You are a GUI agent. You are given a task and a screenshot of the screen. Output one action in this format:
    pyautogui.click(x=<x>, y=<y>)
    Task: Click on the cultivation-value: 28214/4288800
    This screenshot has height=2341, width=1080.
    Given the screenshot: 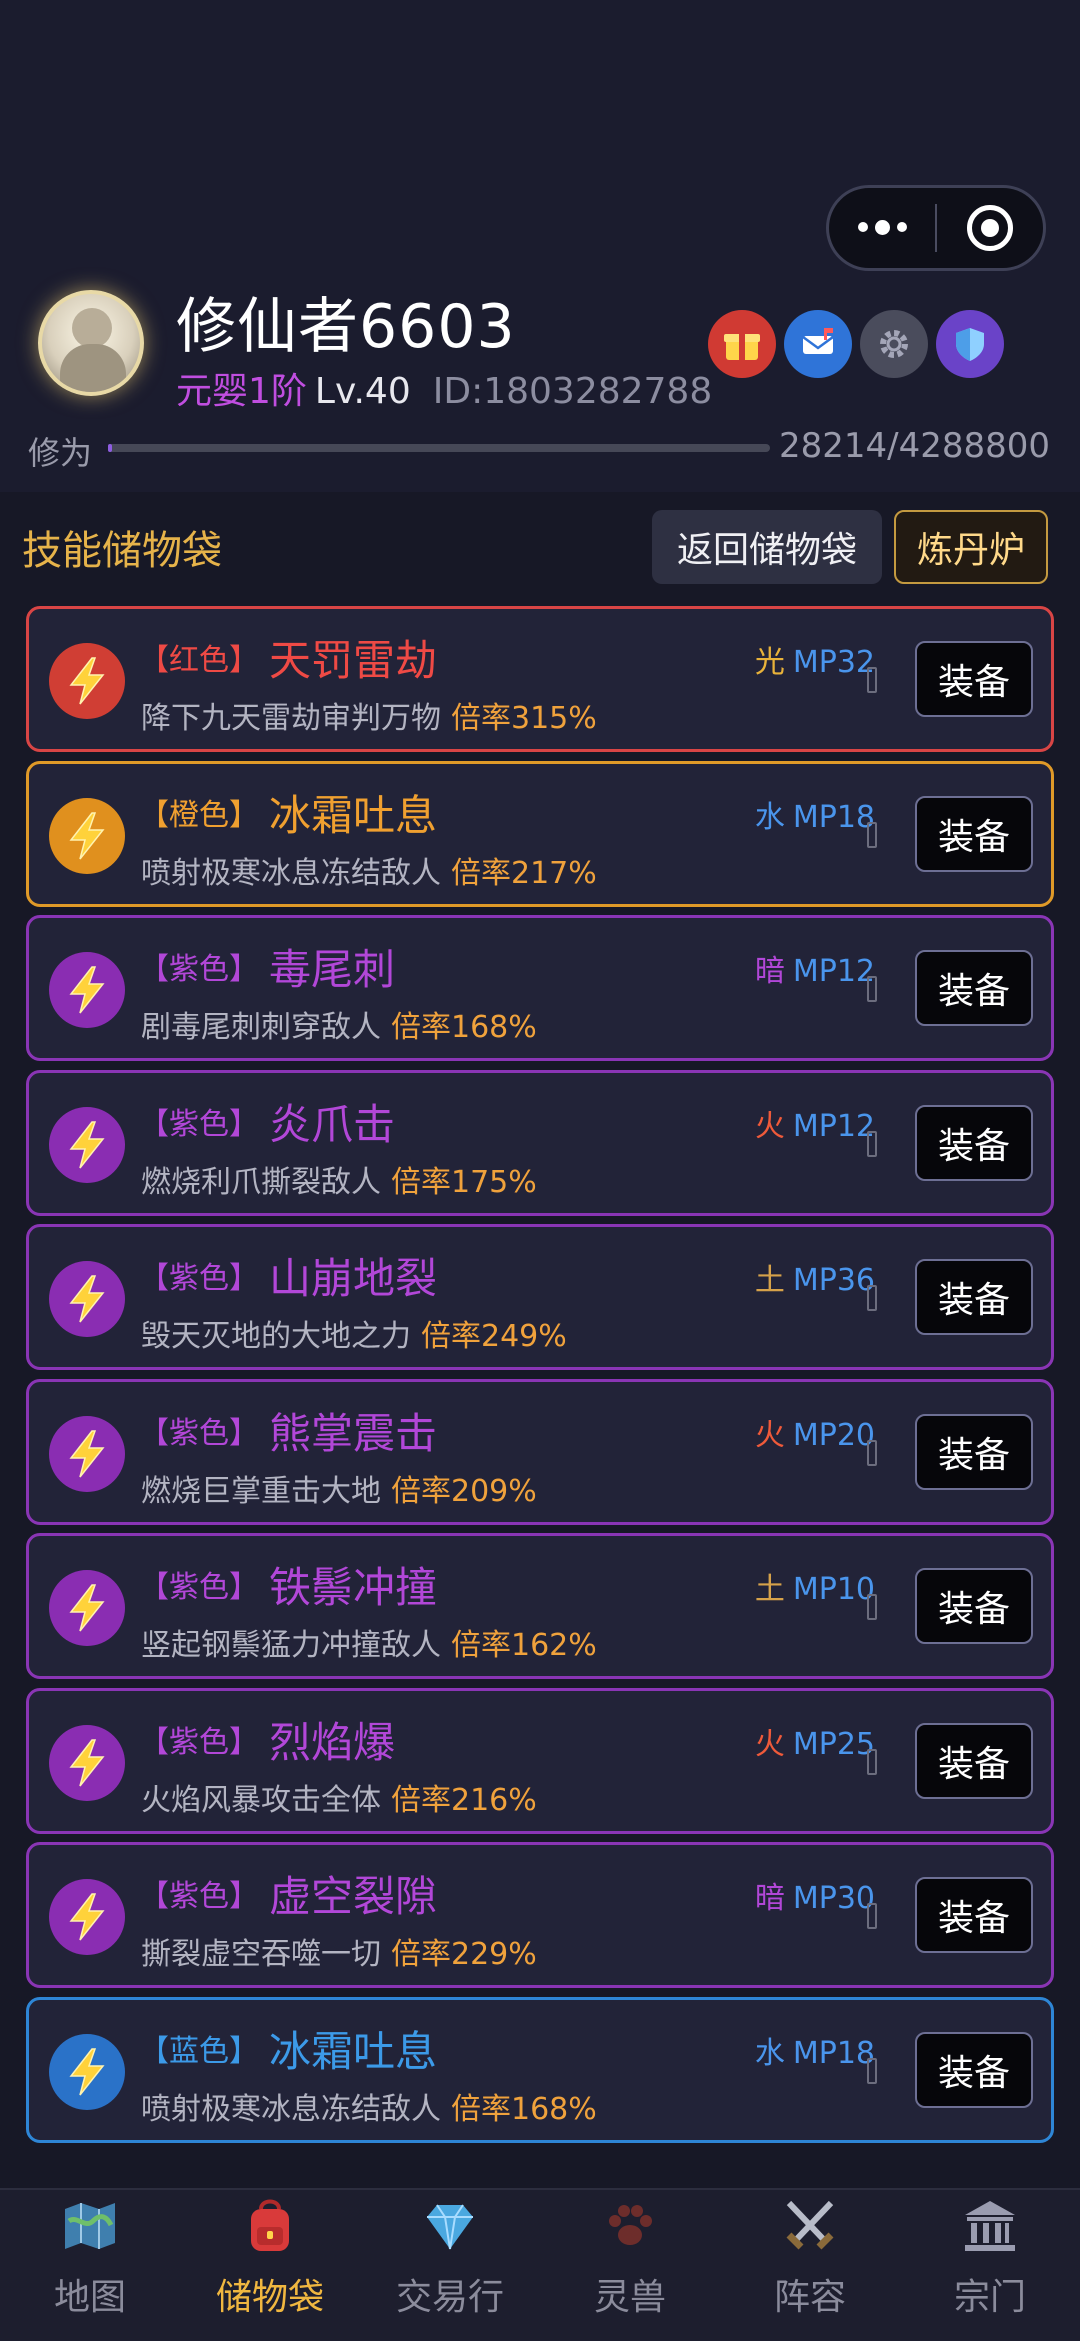 What is the action you would take?
    pyautogui.click(x=914, y=446)
    